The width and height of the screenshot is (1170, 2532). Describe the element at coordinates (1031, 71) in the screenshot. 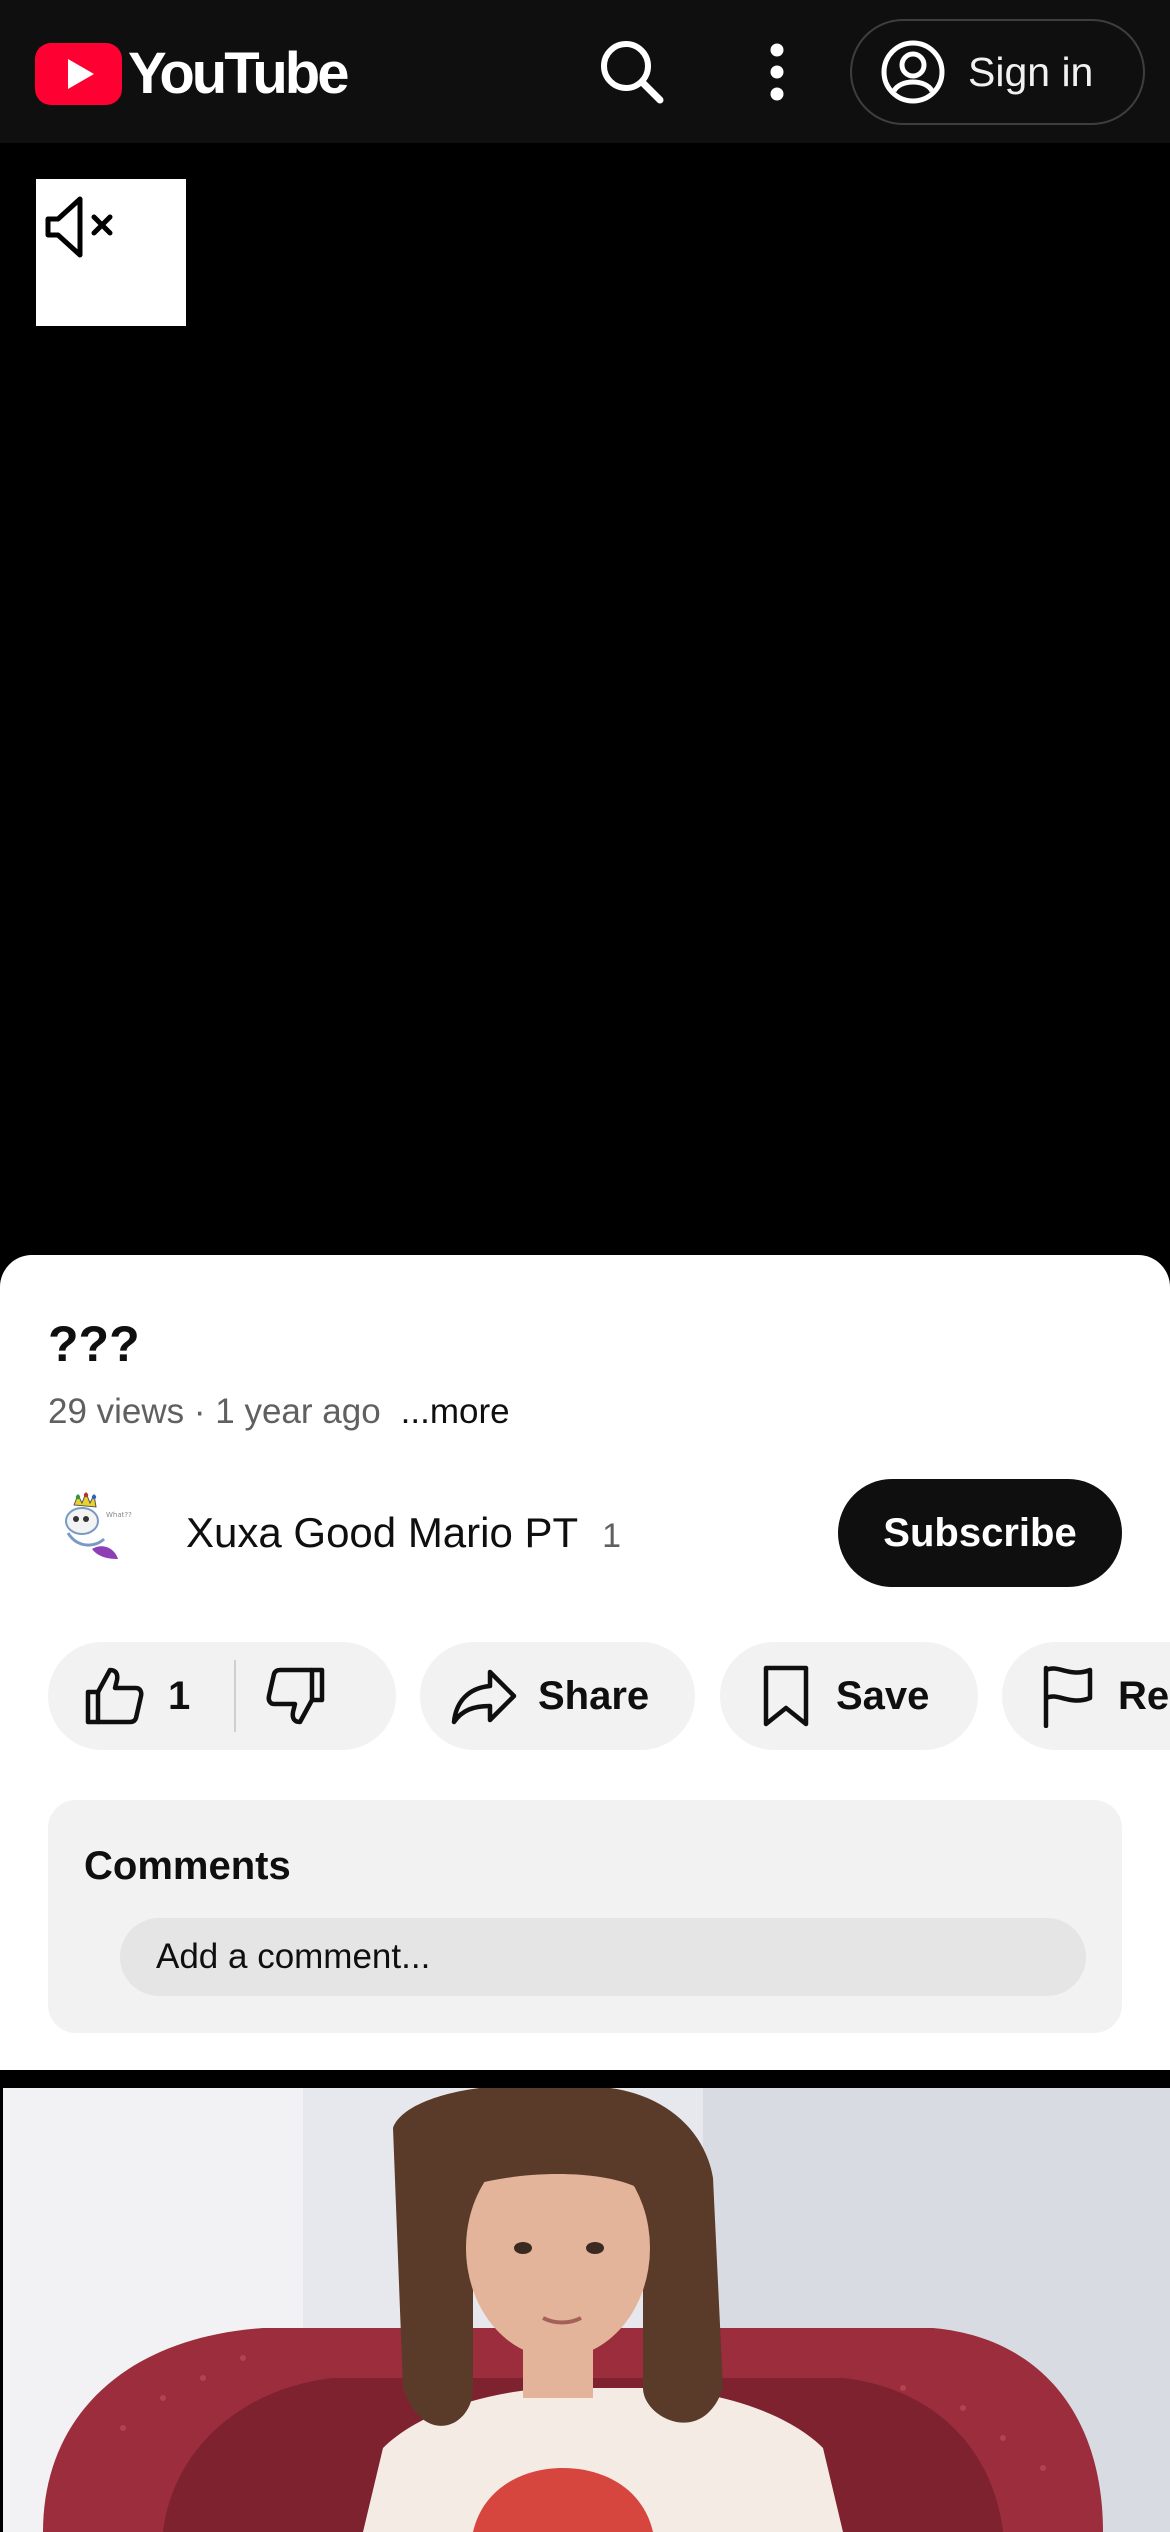

I see `sign-in-label: Sign in` at that location.